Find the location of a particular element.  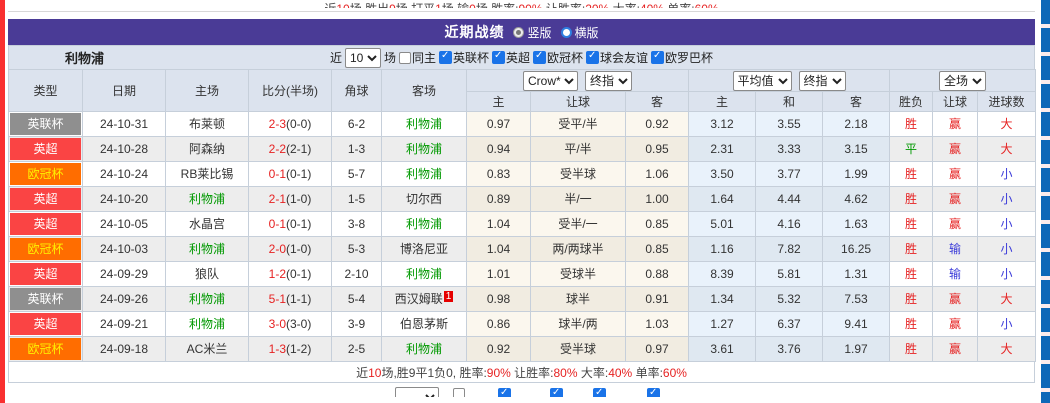

match-score: 2-0(1-0) is located at coordinates (290, 249).